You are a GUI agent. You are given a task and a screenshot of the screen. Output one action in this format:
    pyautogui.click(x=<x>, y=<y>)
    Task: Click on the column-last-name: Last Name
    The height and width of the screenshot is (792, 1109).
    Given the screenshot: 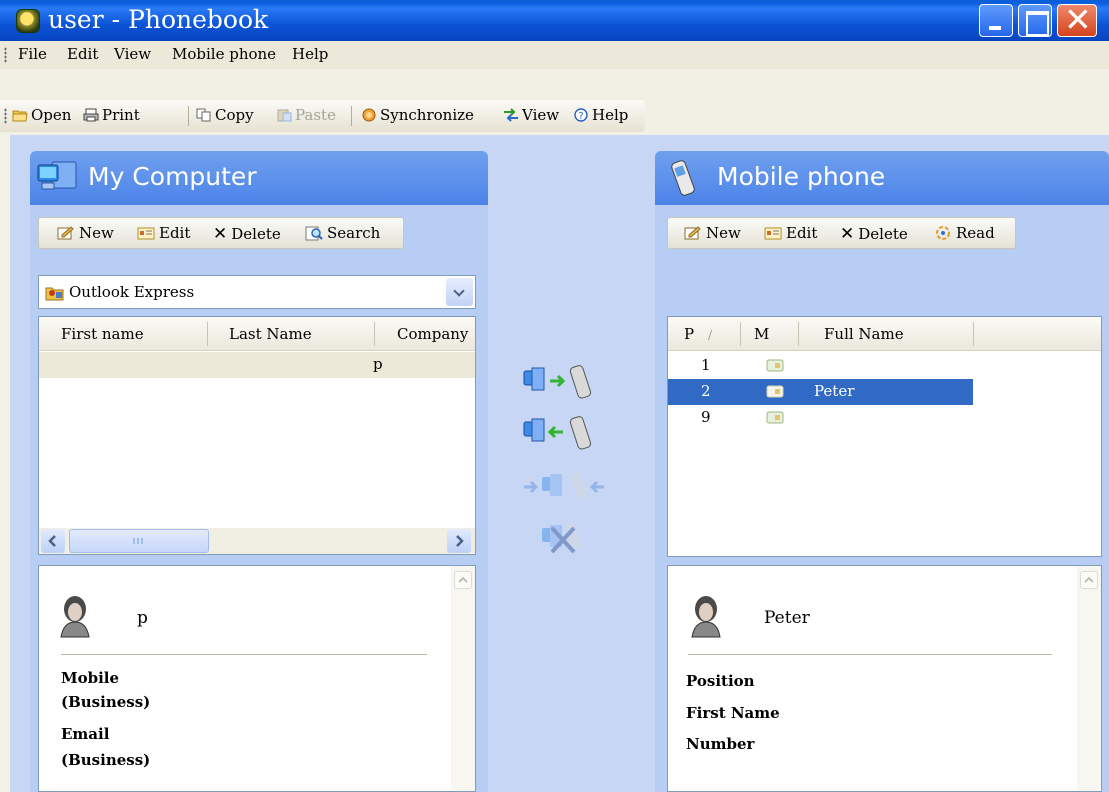 What is the action you would take?
    pyautogui.click(x=270, y=334)
    